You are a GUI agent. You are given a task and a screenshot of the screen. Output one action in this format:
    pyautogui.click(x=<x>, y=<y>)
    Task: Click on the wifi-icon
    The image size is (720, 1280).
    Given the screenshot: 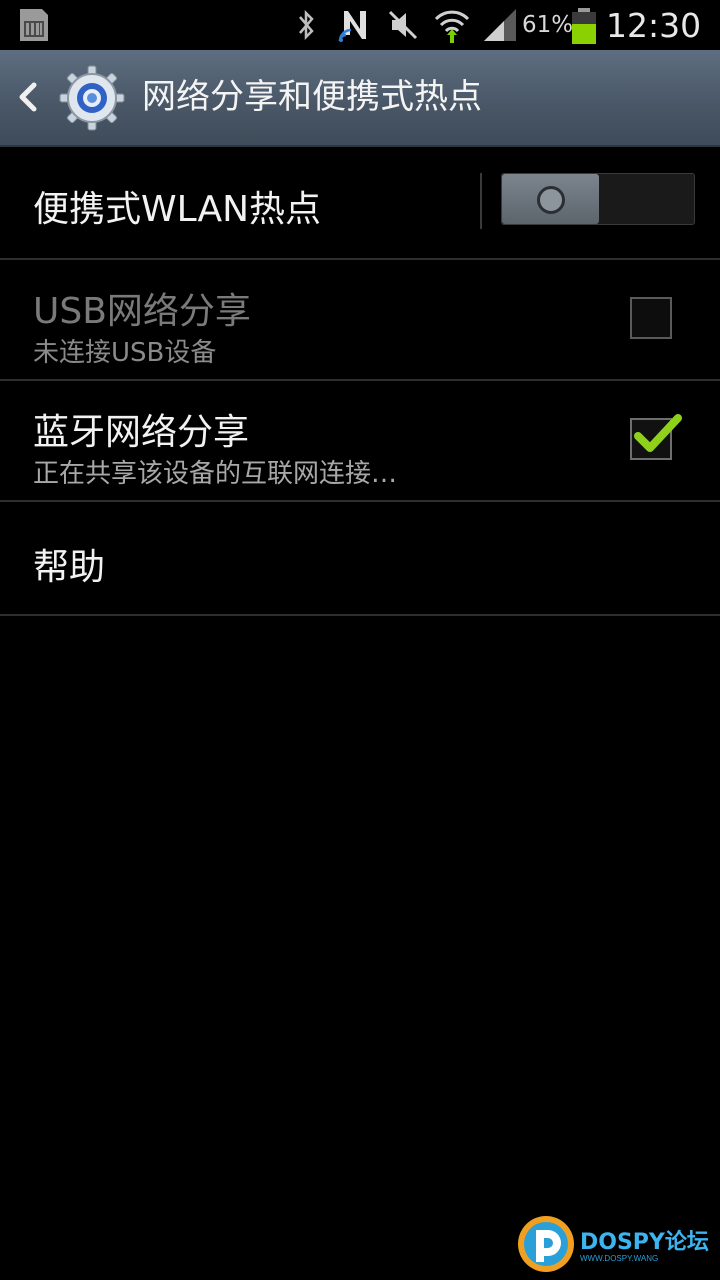 What is the action you would take?
    pyautogui.click(x=452, y=25)
    